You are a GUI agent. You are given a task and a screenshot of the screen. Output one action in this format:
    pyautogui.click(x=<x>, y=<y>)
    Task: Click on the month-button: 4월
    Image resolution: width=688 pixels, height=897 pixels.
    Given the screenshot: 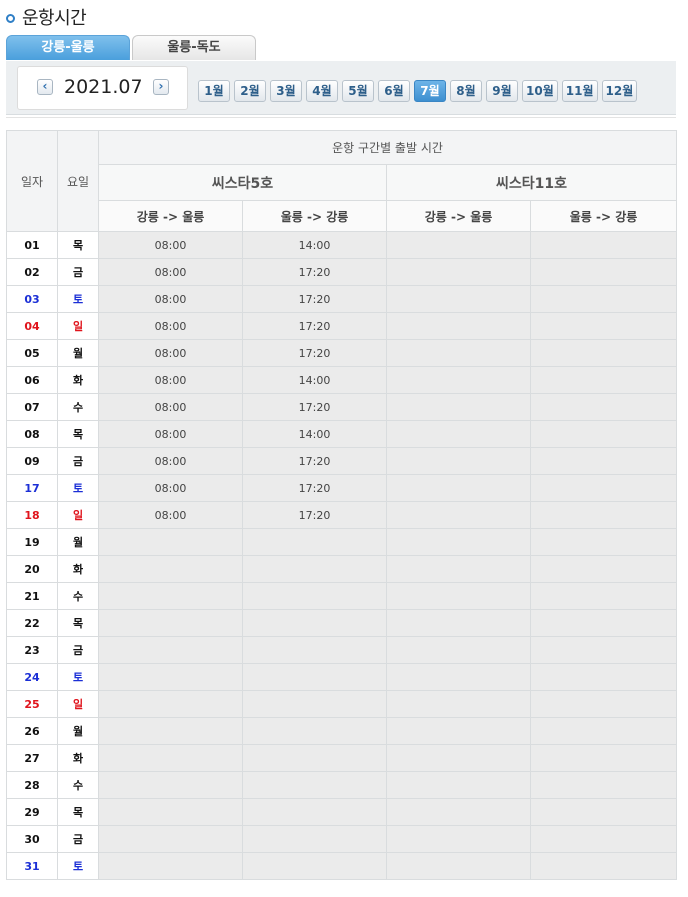 What is the action you would take?
    pyautogui.click(x=322, y=91)
    